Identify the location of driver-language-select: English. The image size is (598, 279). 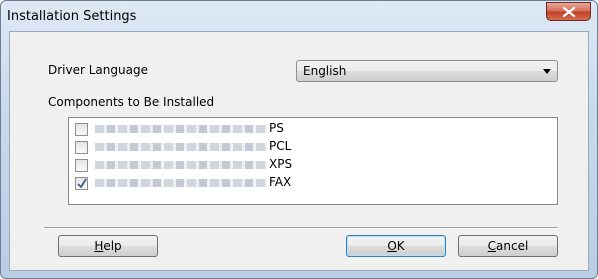
(427, 71).